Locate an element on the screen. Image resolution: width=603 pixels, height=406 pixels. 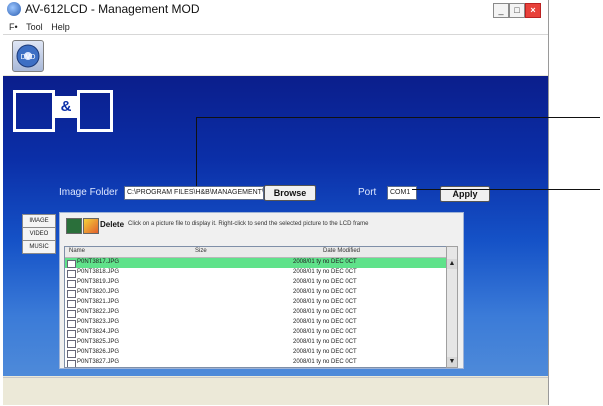
scroll-up-icon: ▲ is located at coordinates (452, 264).